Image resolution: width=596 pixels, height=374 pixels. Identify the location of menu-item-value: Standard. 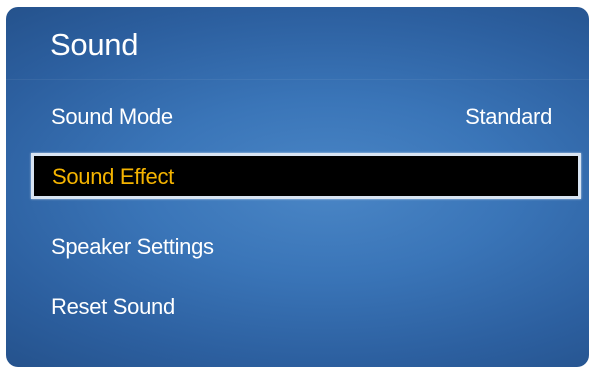
(508, 116).